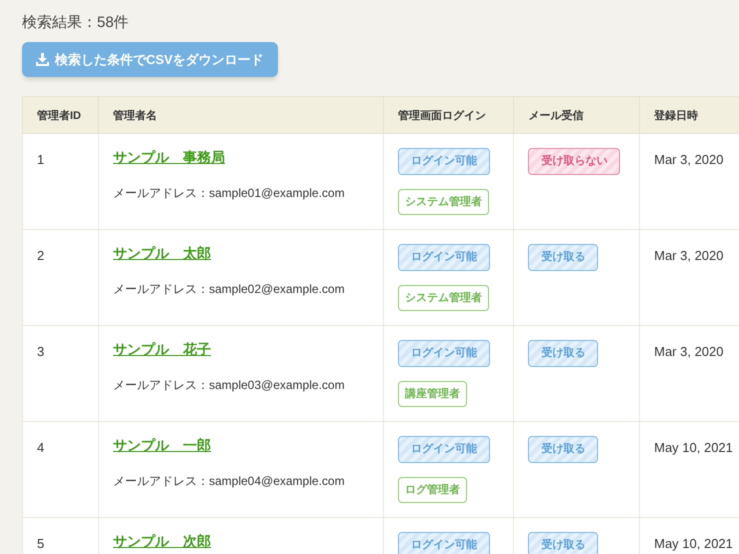 The width and height of the screenshot is (739, 554). I want to click on admin-name-link: サンプル 次郎, so click(162, 541).